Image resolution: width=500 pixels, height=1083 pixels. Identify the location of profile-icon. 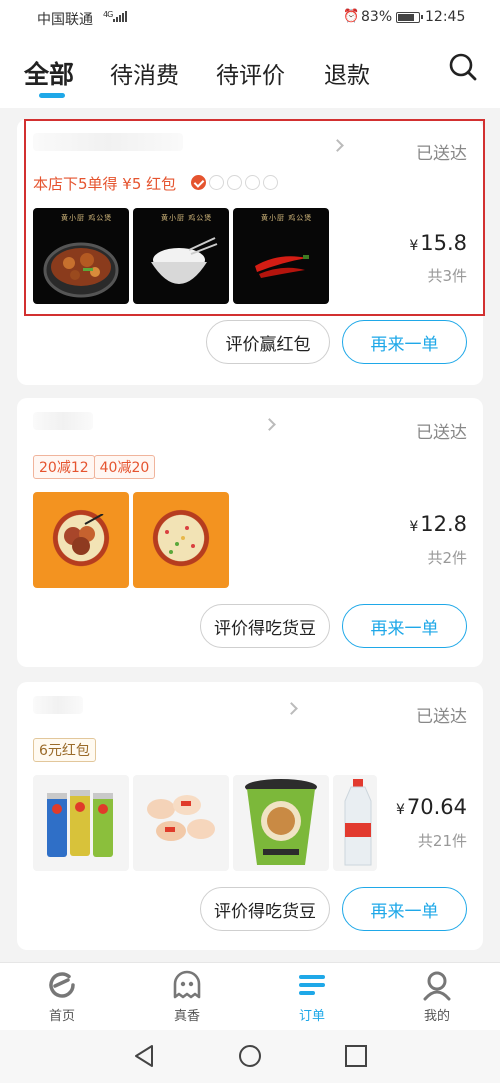
(437, 986).